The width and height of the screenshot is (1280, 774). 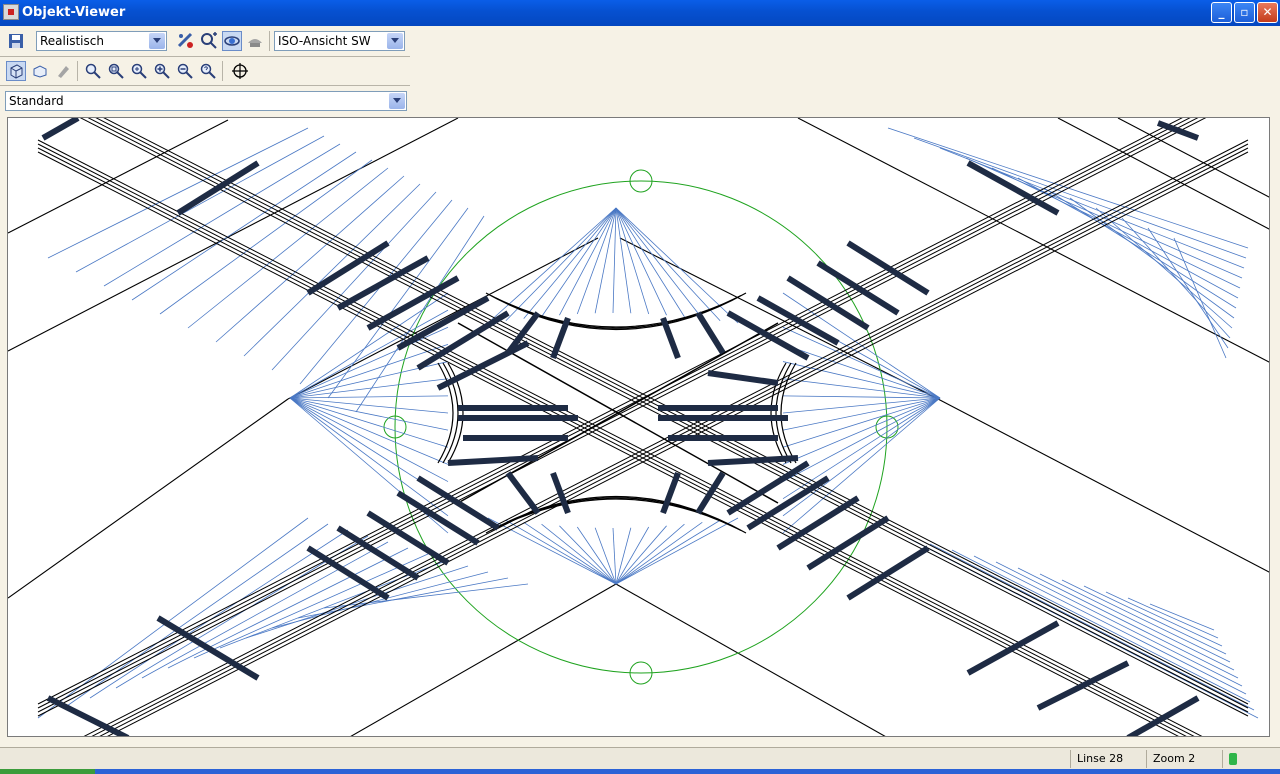 I want to click on visual-style-select: Realistisch, so click(x=101, y=41).